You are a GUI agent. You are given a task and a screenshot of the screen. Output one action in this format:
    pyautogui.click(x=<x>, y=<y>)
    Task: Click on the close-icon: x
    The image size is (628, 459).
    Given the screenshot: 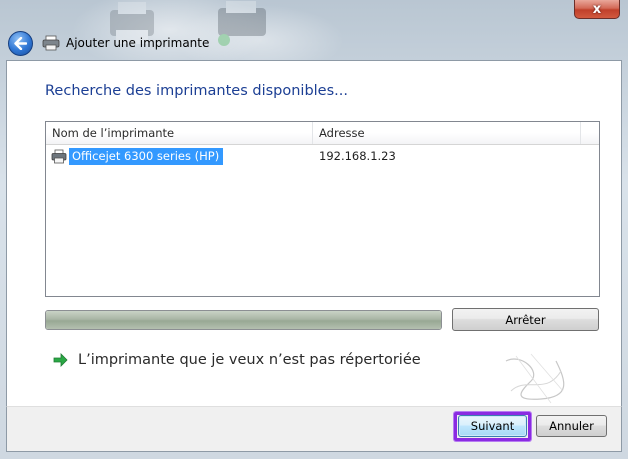 What is the action you would take?
    pyautogui.click(x=597, y=9)
    